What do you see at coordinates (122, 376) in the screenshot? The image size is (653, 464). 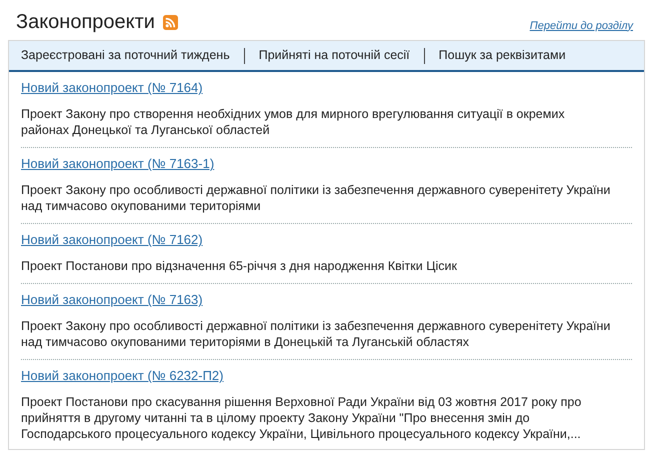 I see `bill-link: Новий законопроект (№ 6232-П2)` at bounding box center [122, 376].